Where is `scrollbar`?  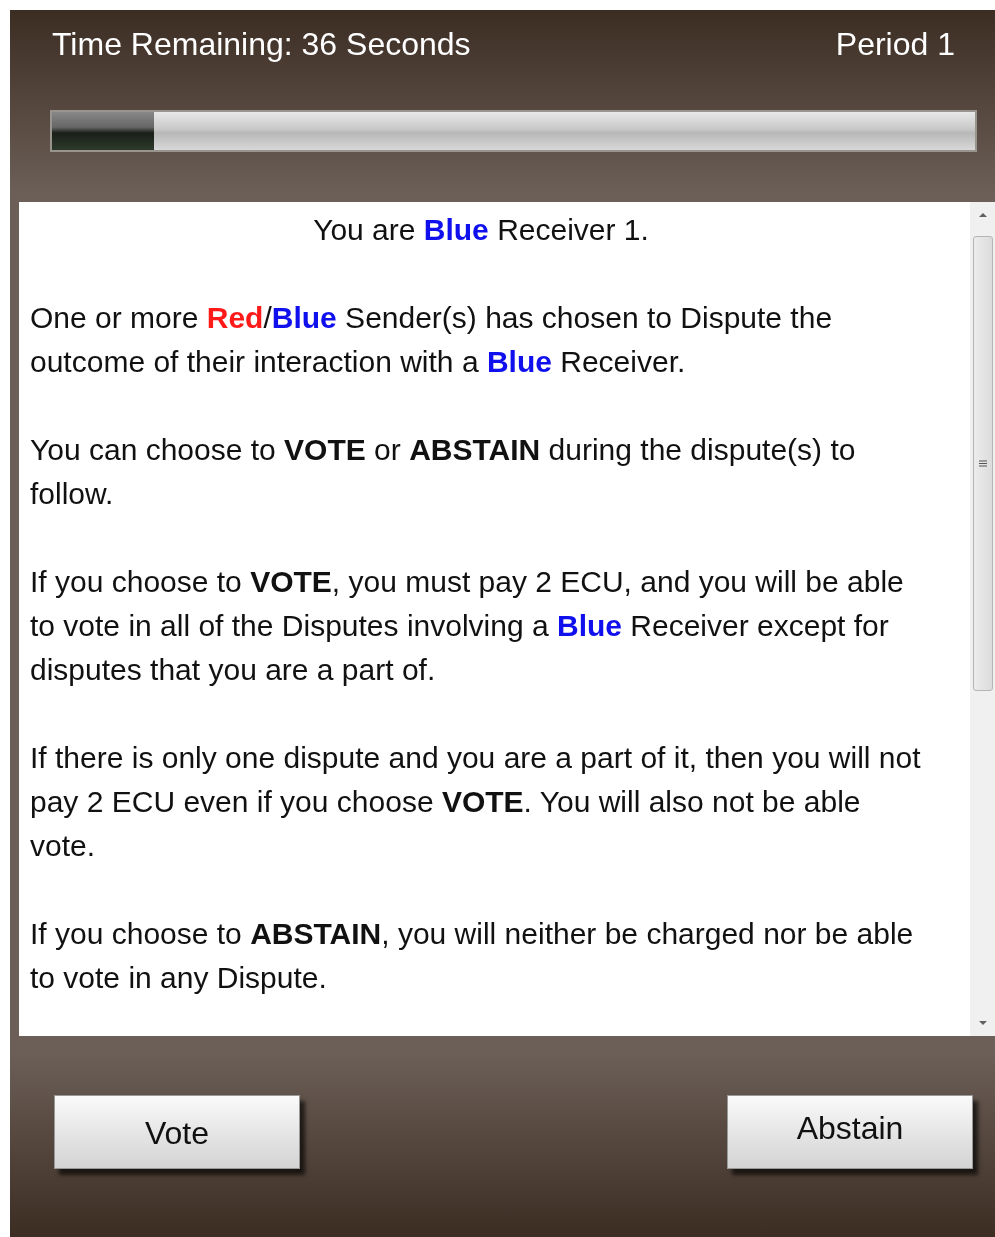 scrollbar is located at coordinates (982, 619).